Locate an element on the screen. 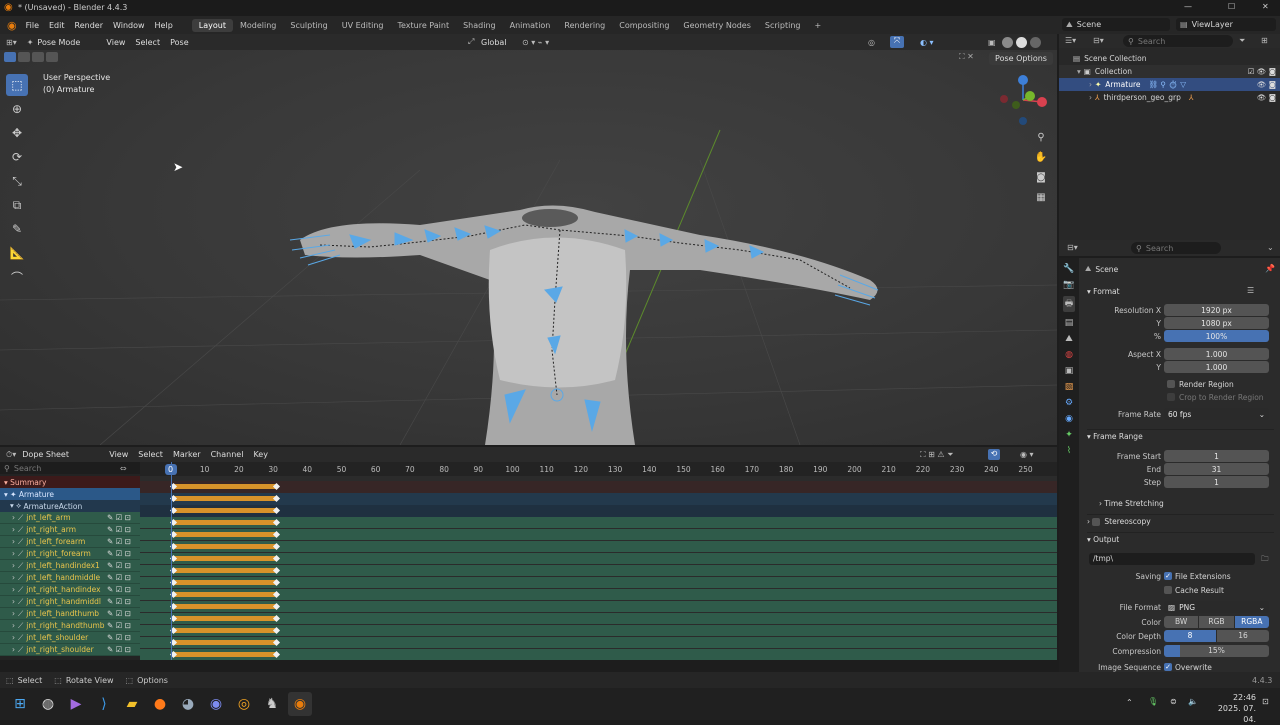 The image size is (1280, 725). solid-shading-icon is located at coordinates (1007, 42).